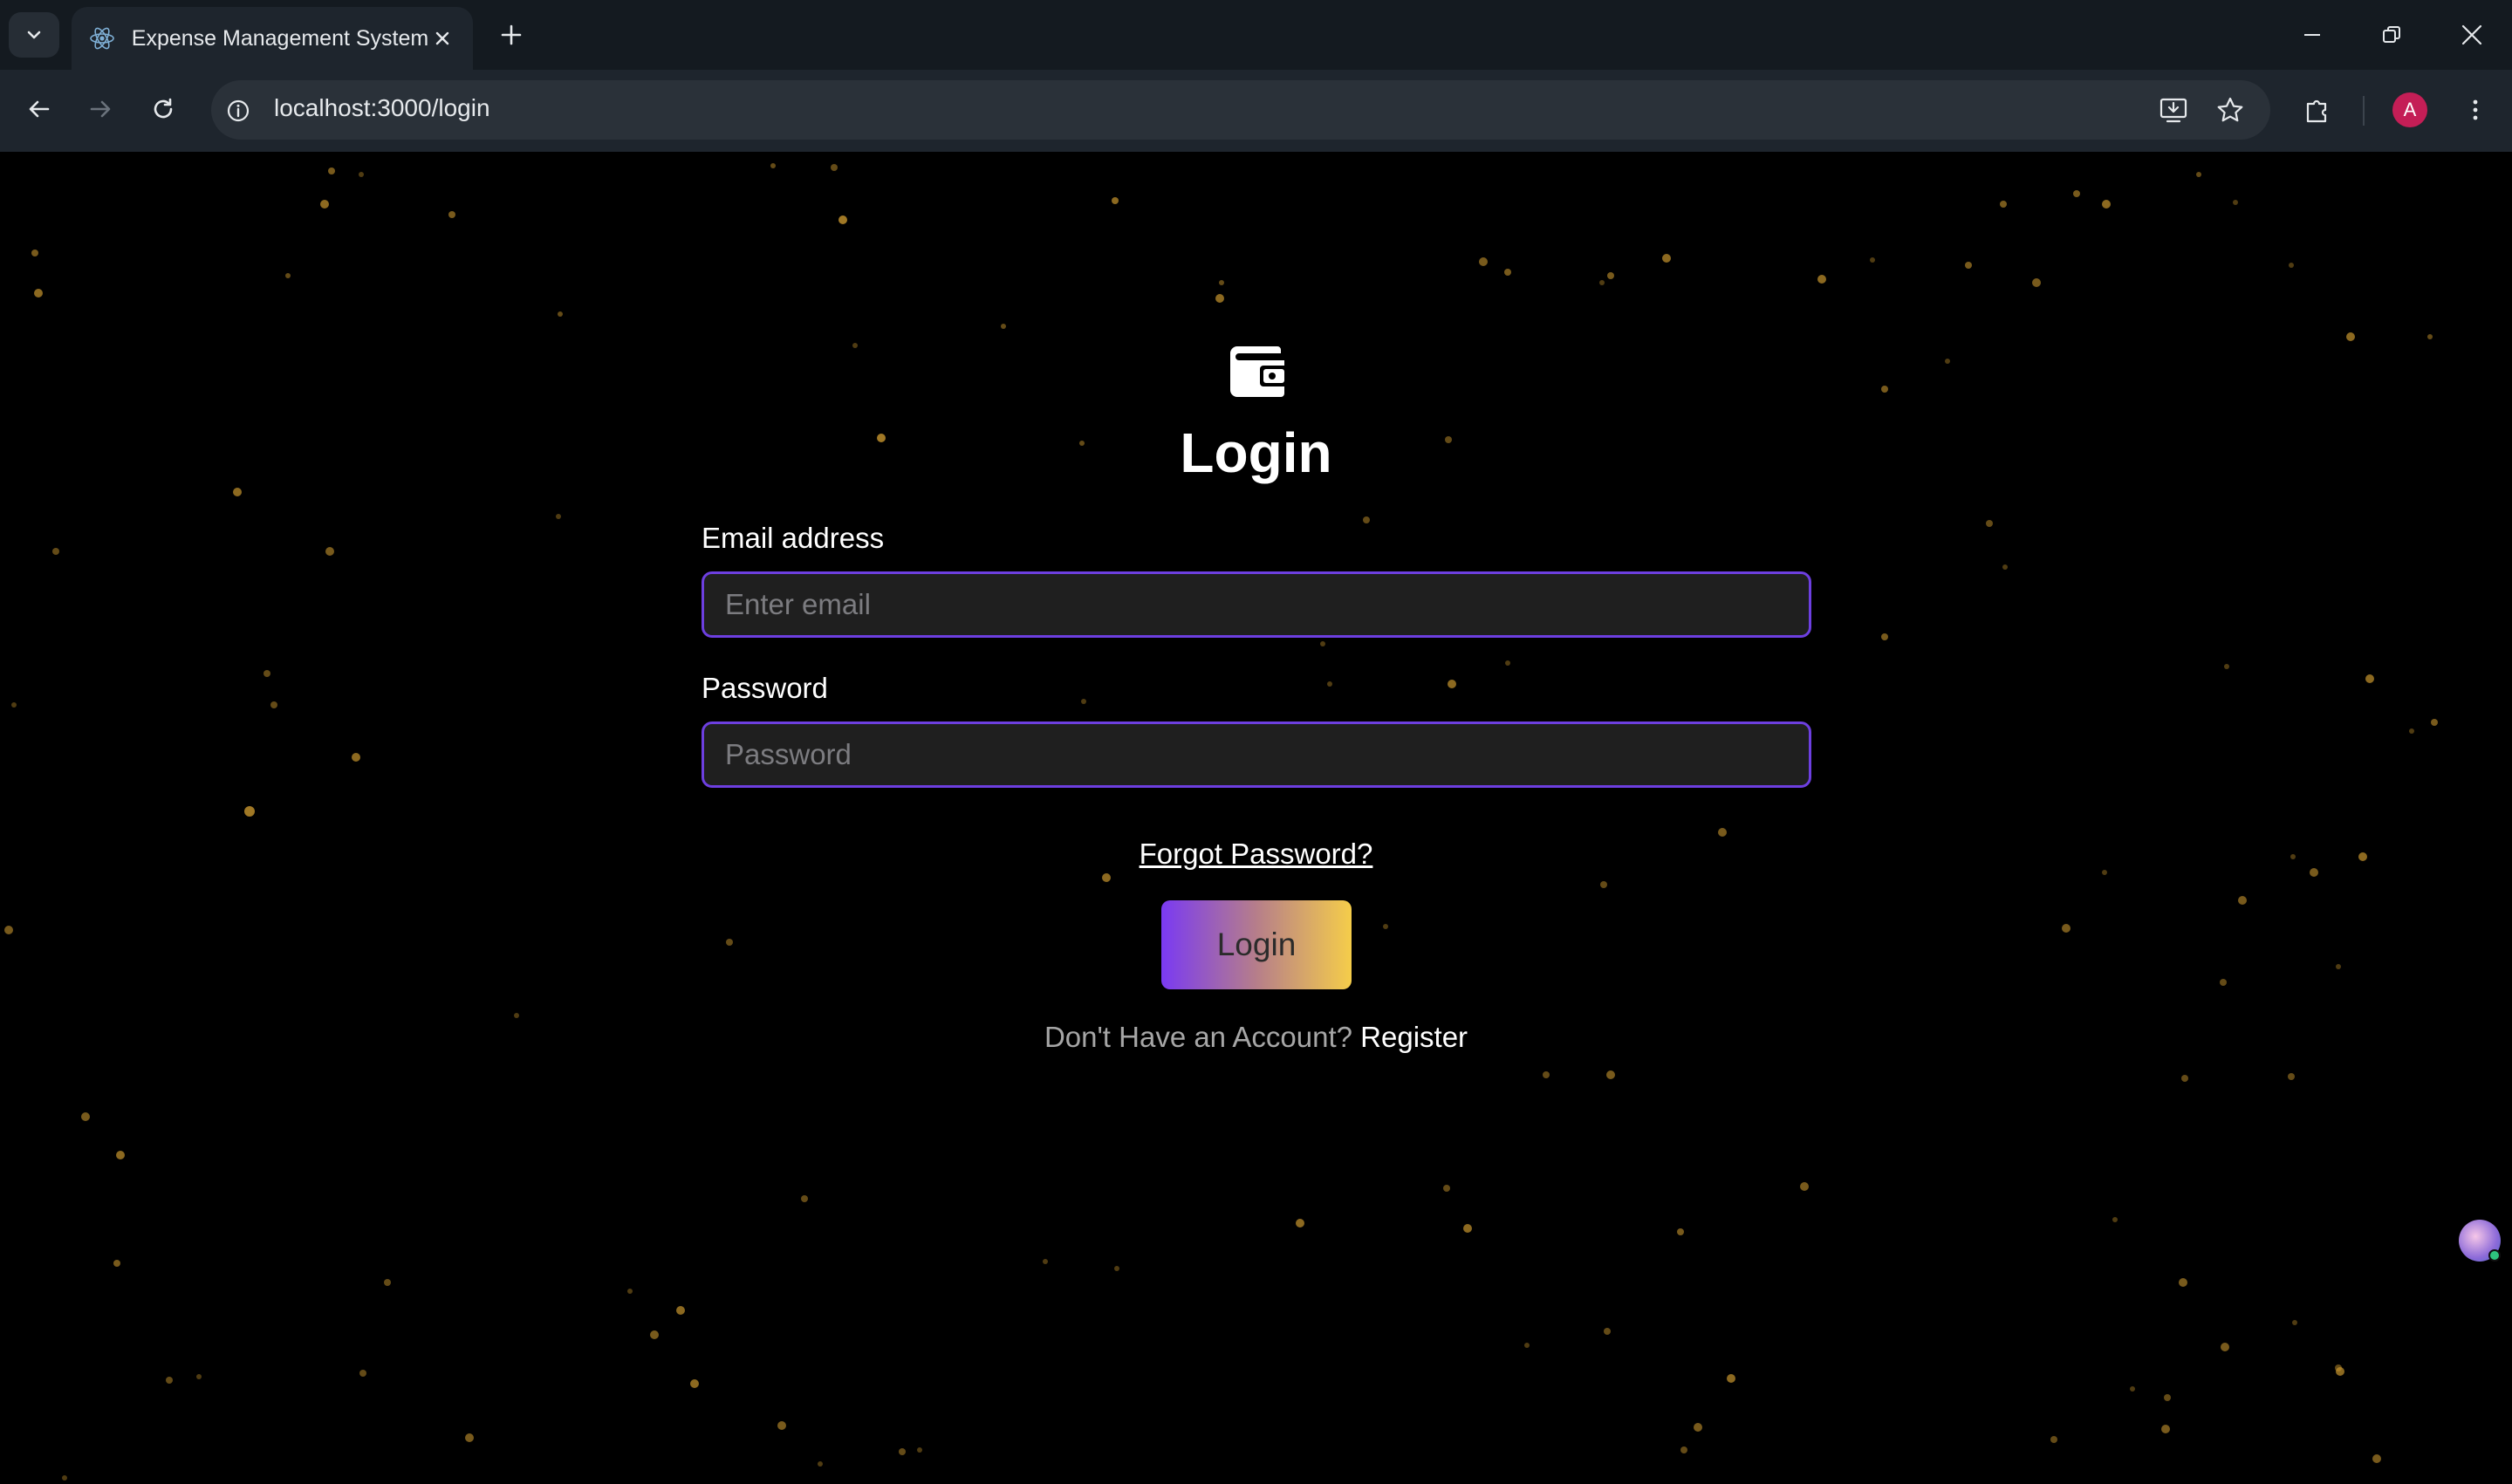  I want to click on forgot-password-link: Forgot Password?, so click(1256, 854).